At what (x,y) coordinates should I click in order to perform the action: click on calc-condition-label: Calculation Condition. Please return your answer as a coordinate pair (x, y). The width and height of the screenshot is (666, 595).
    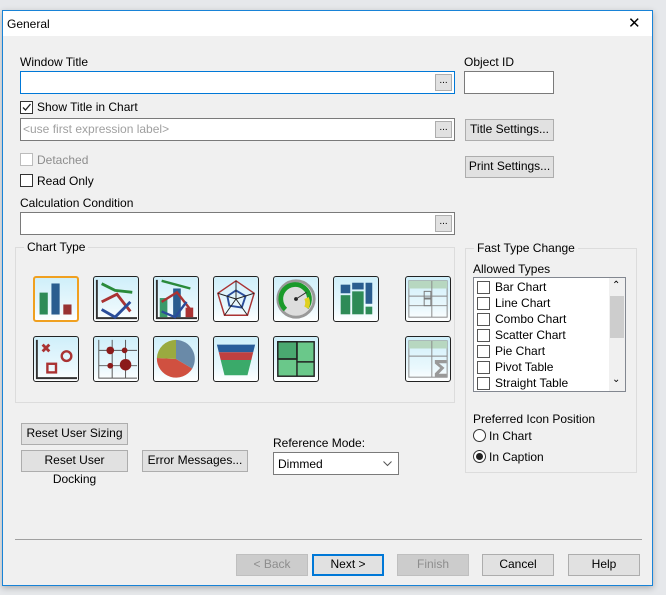
    Looking at the image, I should click on (77, 203).